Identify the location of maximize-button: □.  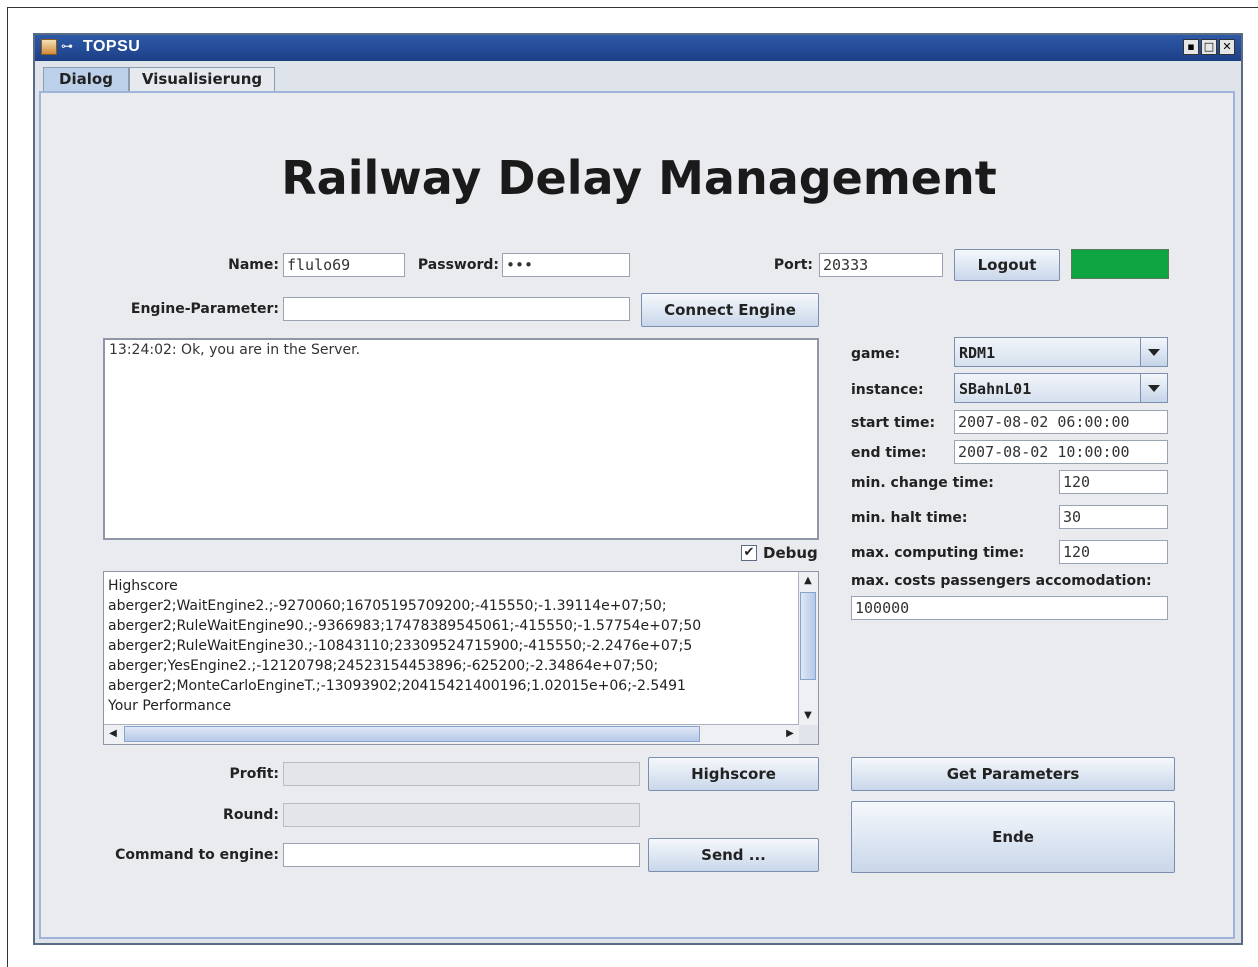
(1209, 47).